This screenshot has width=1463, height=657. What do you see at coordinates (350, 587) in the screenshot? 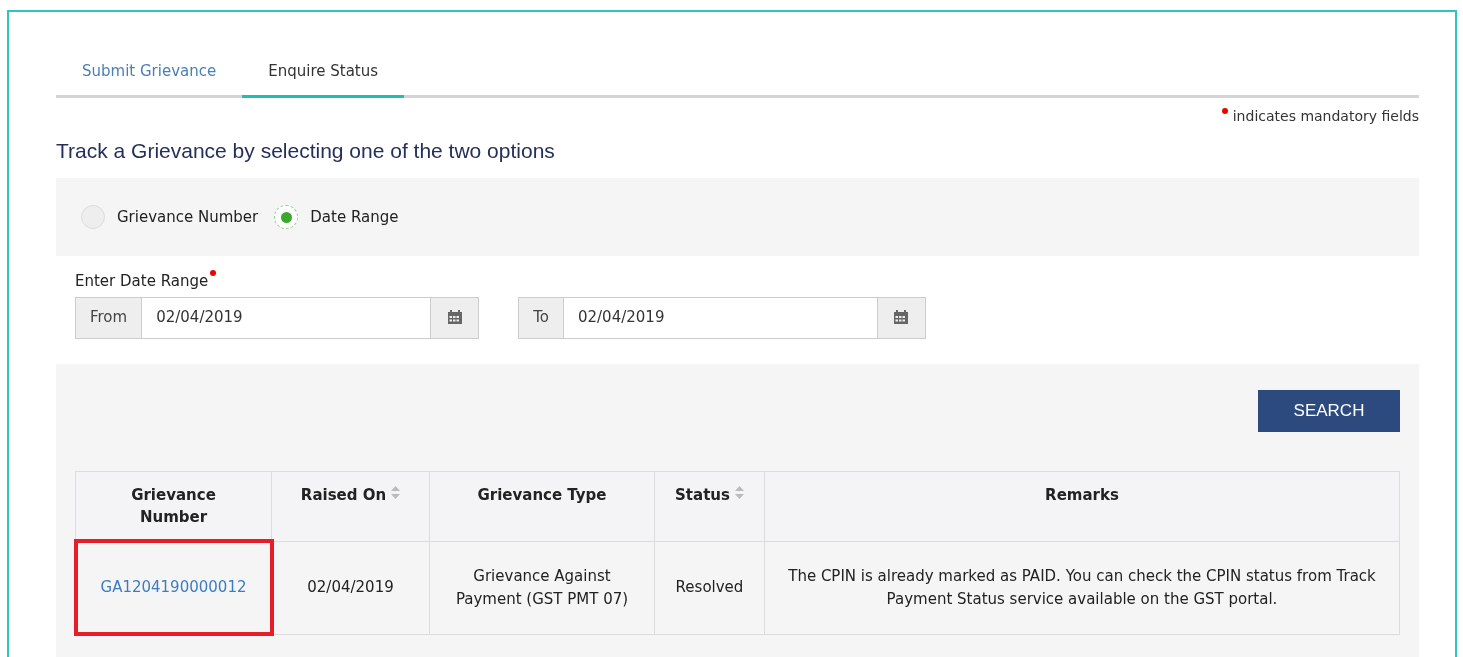
I see `table-cell: 02/04/2019` at bounding box center [350, 587].